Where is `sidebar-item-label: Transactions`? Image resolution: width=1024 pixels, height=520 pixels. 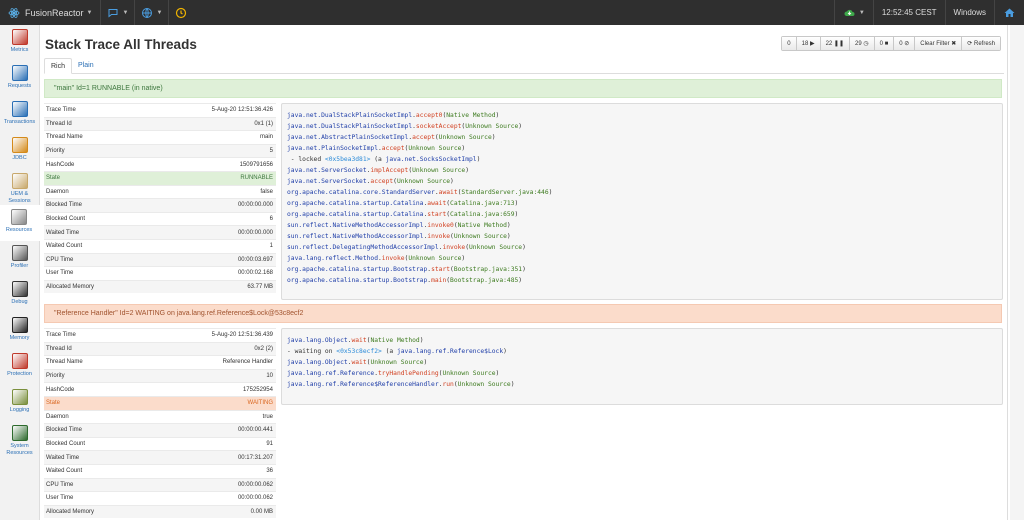
sidebar-item-label: Transactions is located at coordinates (19, 122).